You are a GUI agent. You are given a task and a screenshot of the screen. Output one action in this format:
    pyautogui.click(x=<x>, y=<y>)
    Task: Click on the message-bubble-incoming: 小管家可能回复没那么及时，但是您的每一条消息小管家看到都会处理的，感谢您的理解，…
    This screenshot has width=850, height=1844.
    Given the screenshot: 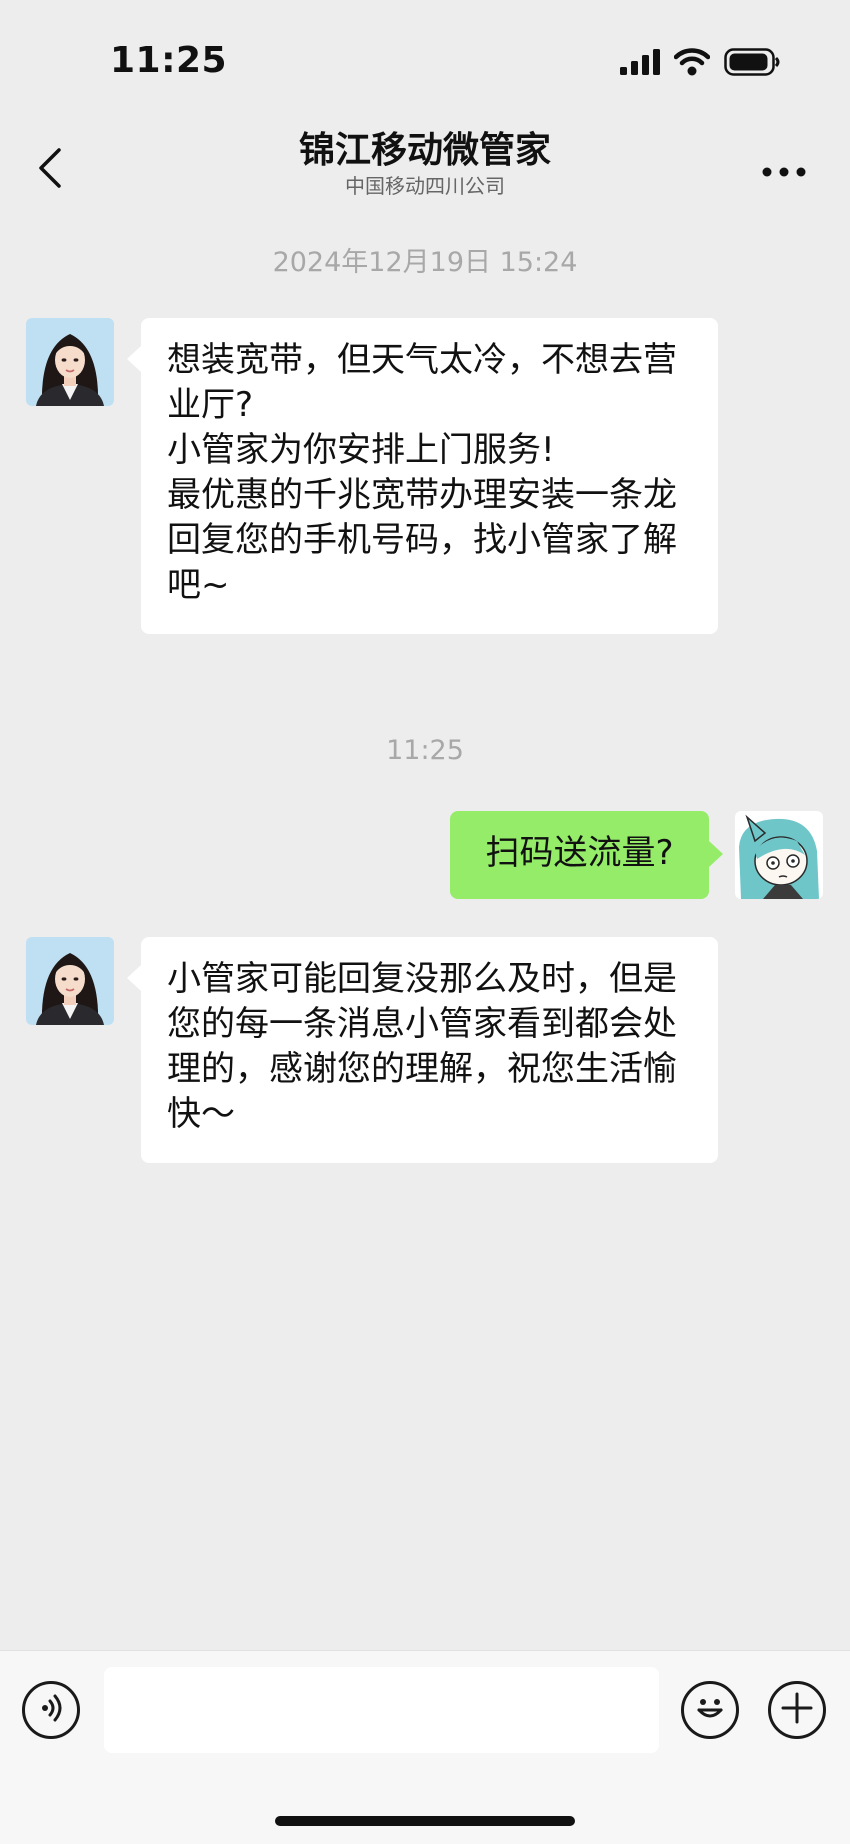 What is the action you would take?
    pyautogui.click(x=422, y=1050)
    